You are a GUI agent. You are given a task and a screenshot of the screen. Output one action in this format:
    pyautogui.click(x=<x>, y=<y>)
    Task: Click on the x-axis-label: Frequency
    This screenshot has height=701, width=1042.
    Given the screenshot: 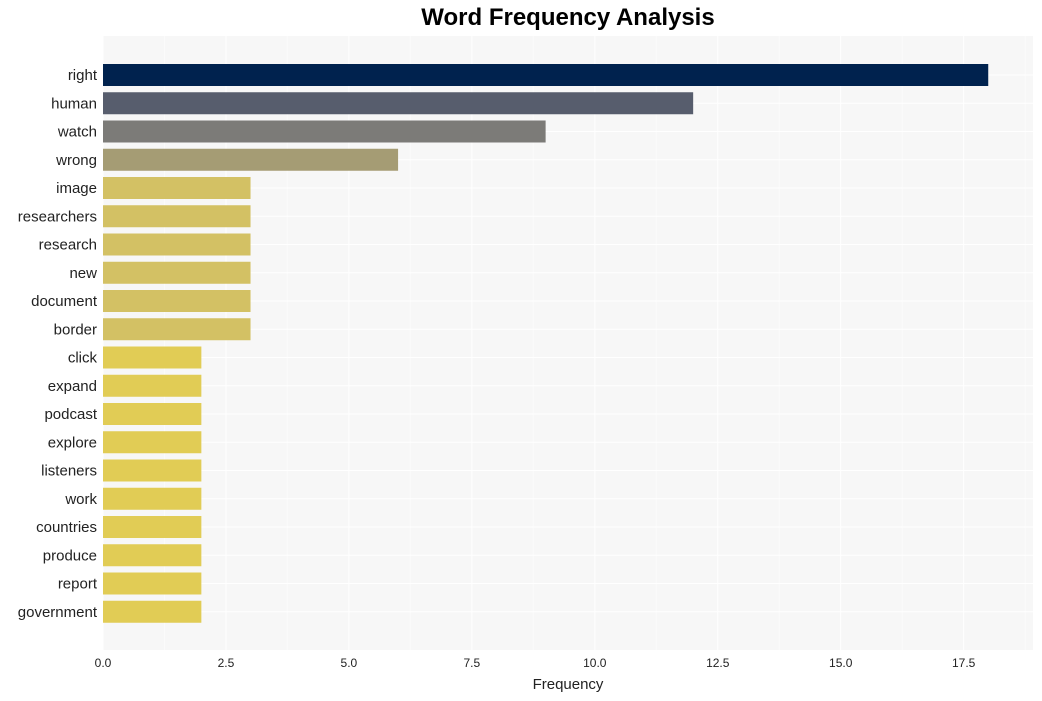 What is the action you would take?
    pyautogui.click(x=568, y=684)
    